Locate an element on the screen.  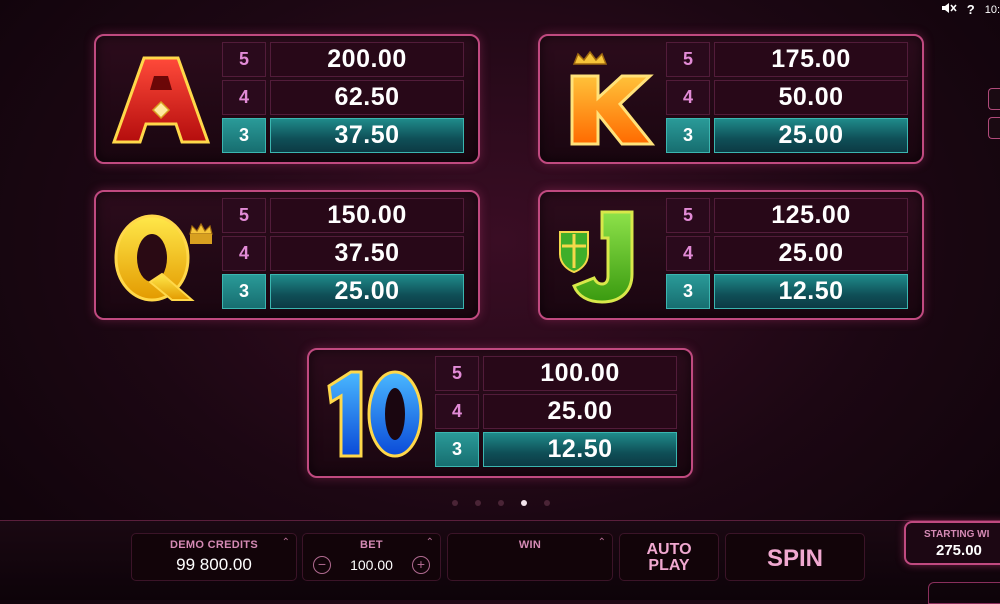
page-dot-active is located at coordinates (524, 503).